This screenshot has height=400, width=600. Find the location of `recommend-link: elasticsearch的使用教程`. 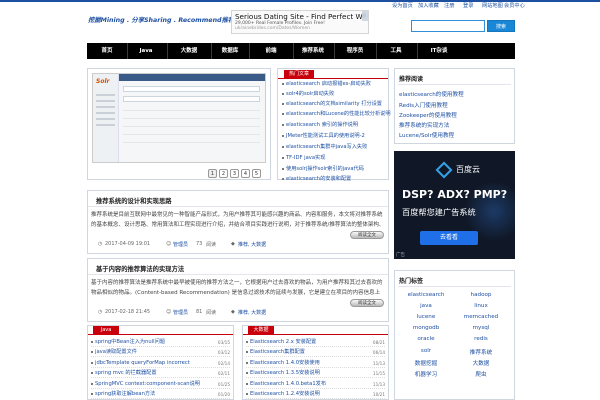

recommend-link: elasticsearch的使用教程 is located at coordinates (431, 94).